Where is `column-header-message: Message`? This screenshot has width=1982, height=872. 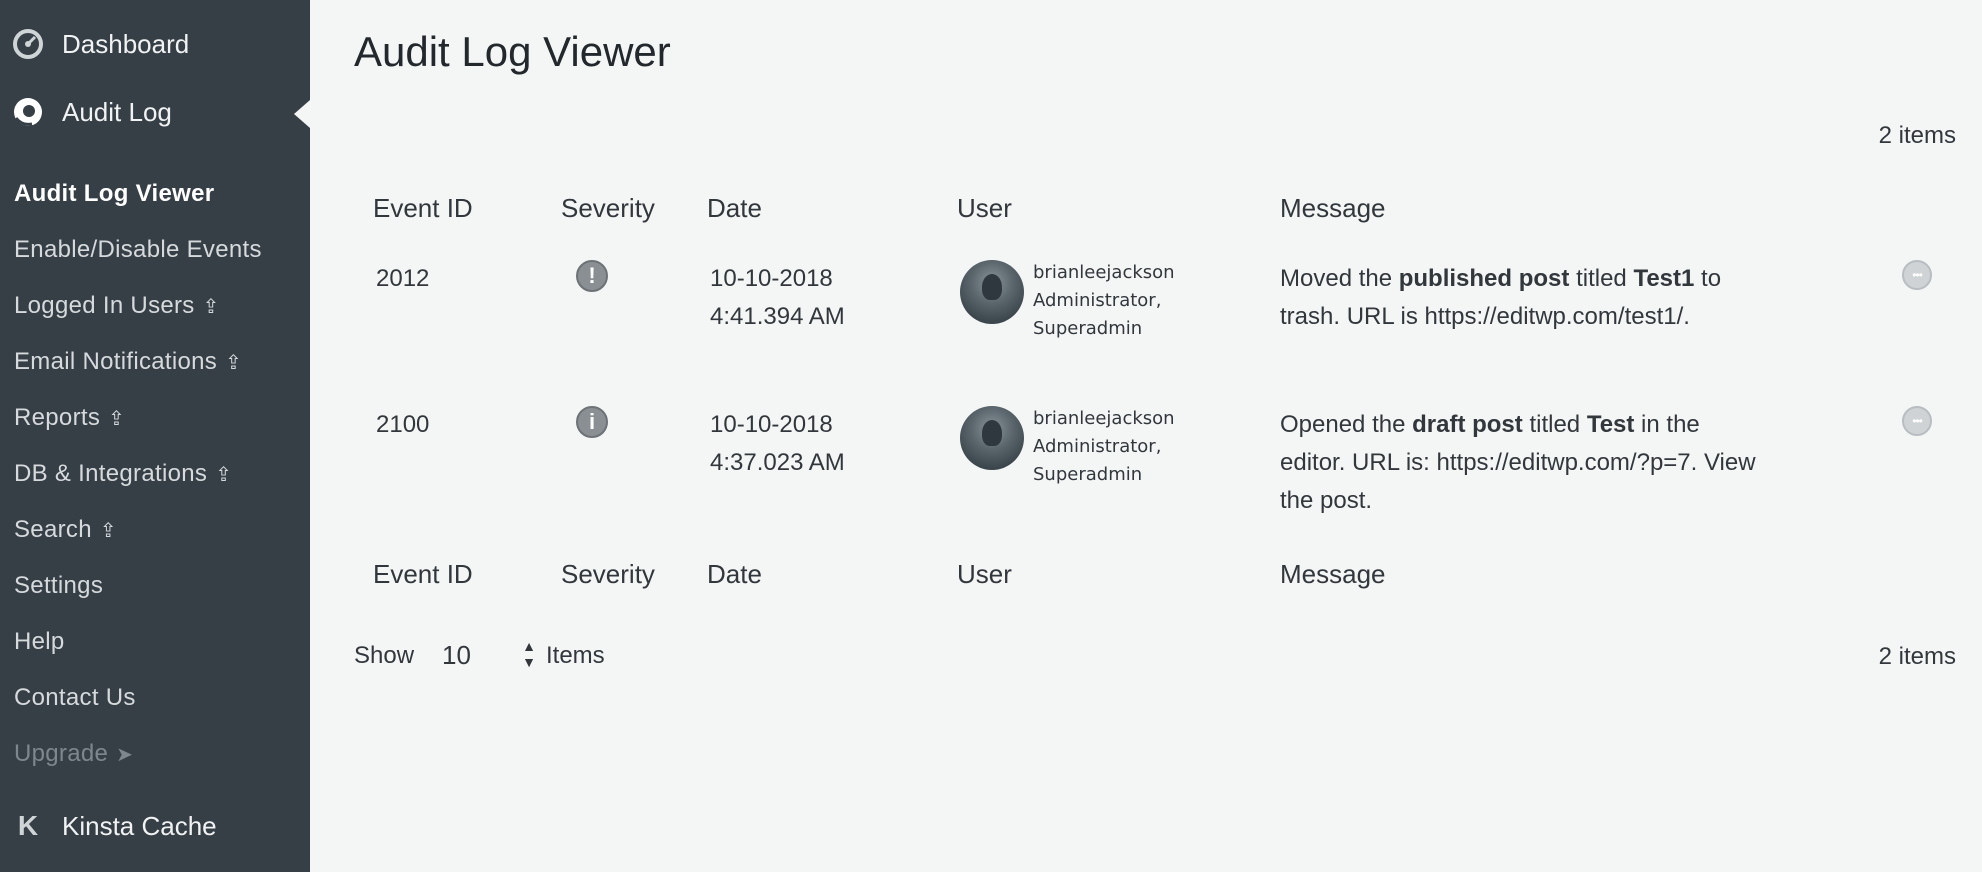
column-header-message: Message is located at coordinates (1333, 208).